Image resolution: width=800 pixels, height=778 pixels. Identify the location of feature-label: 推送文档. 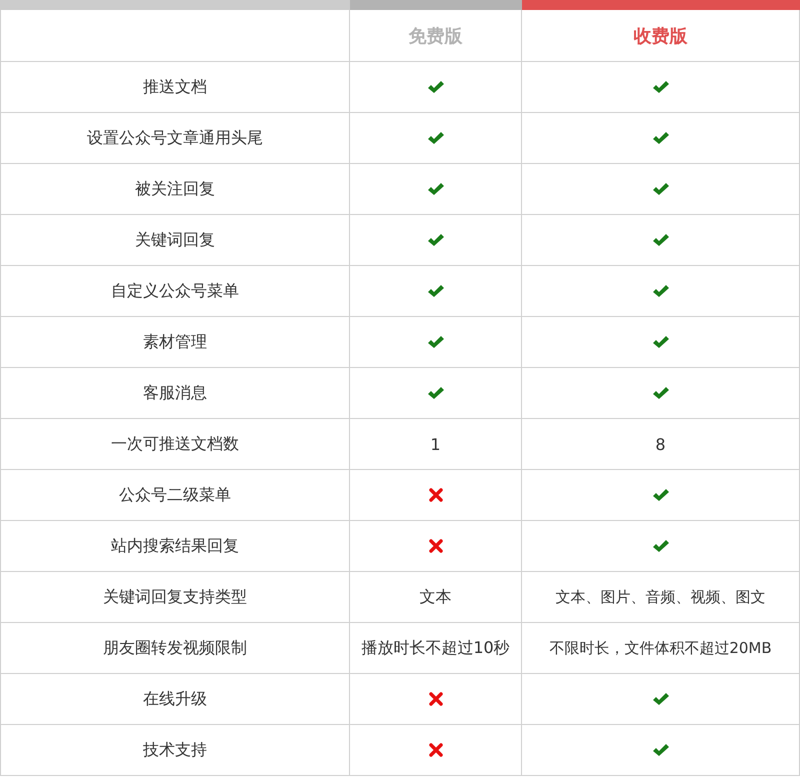
(175, 87).